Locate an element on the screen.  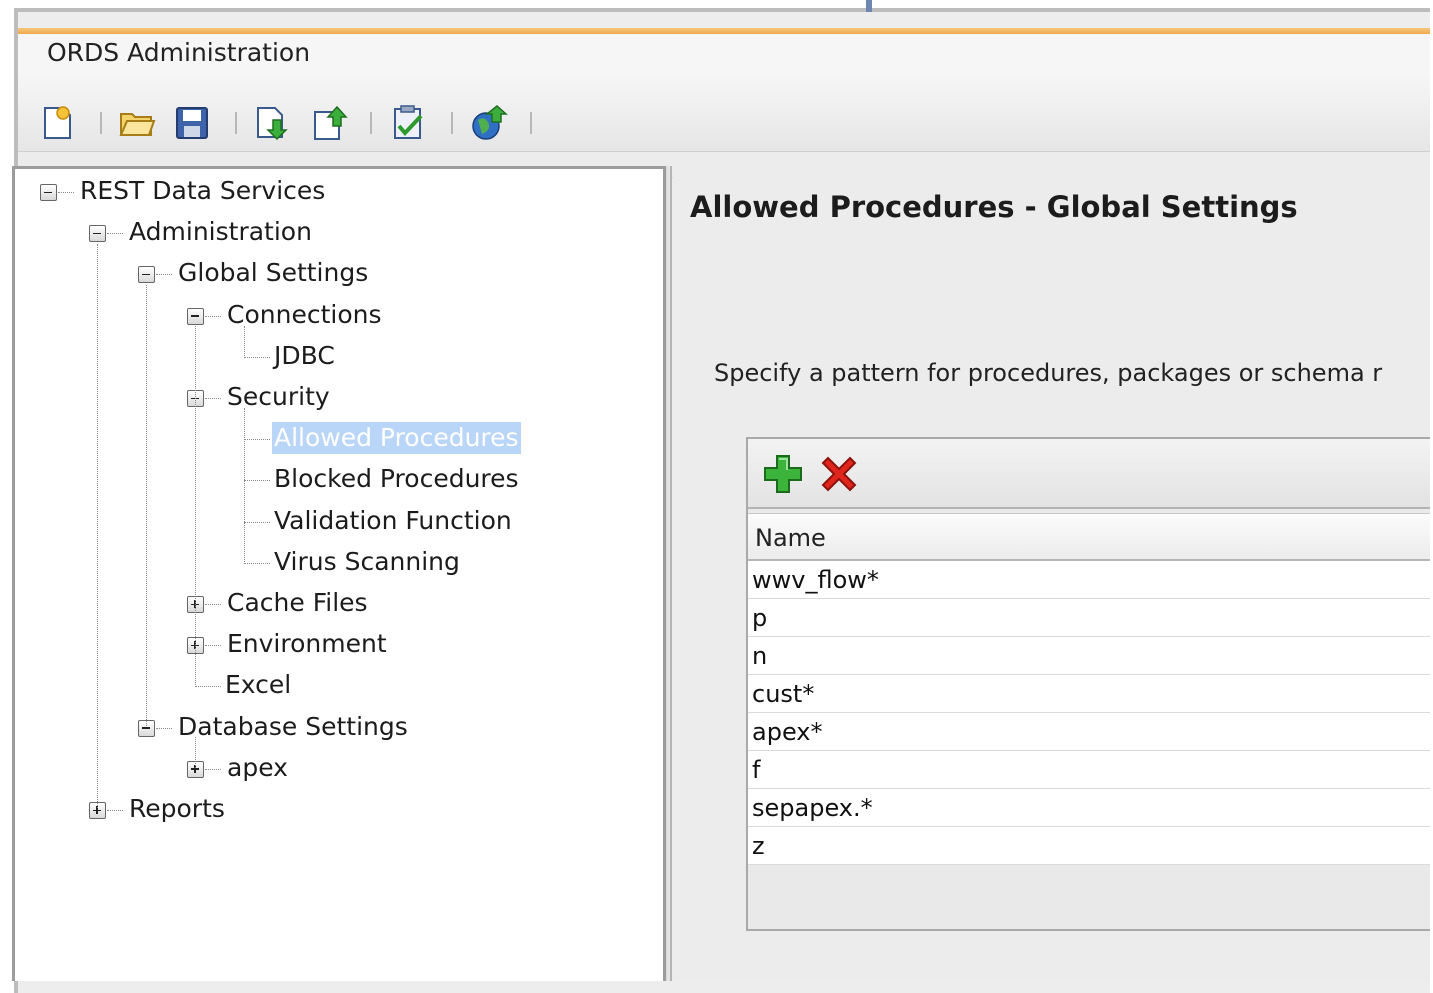
main-toolbar is located at coordinates (725, 113).